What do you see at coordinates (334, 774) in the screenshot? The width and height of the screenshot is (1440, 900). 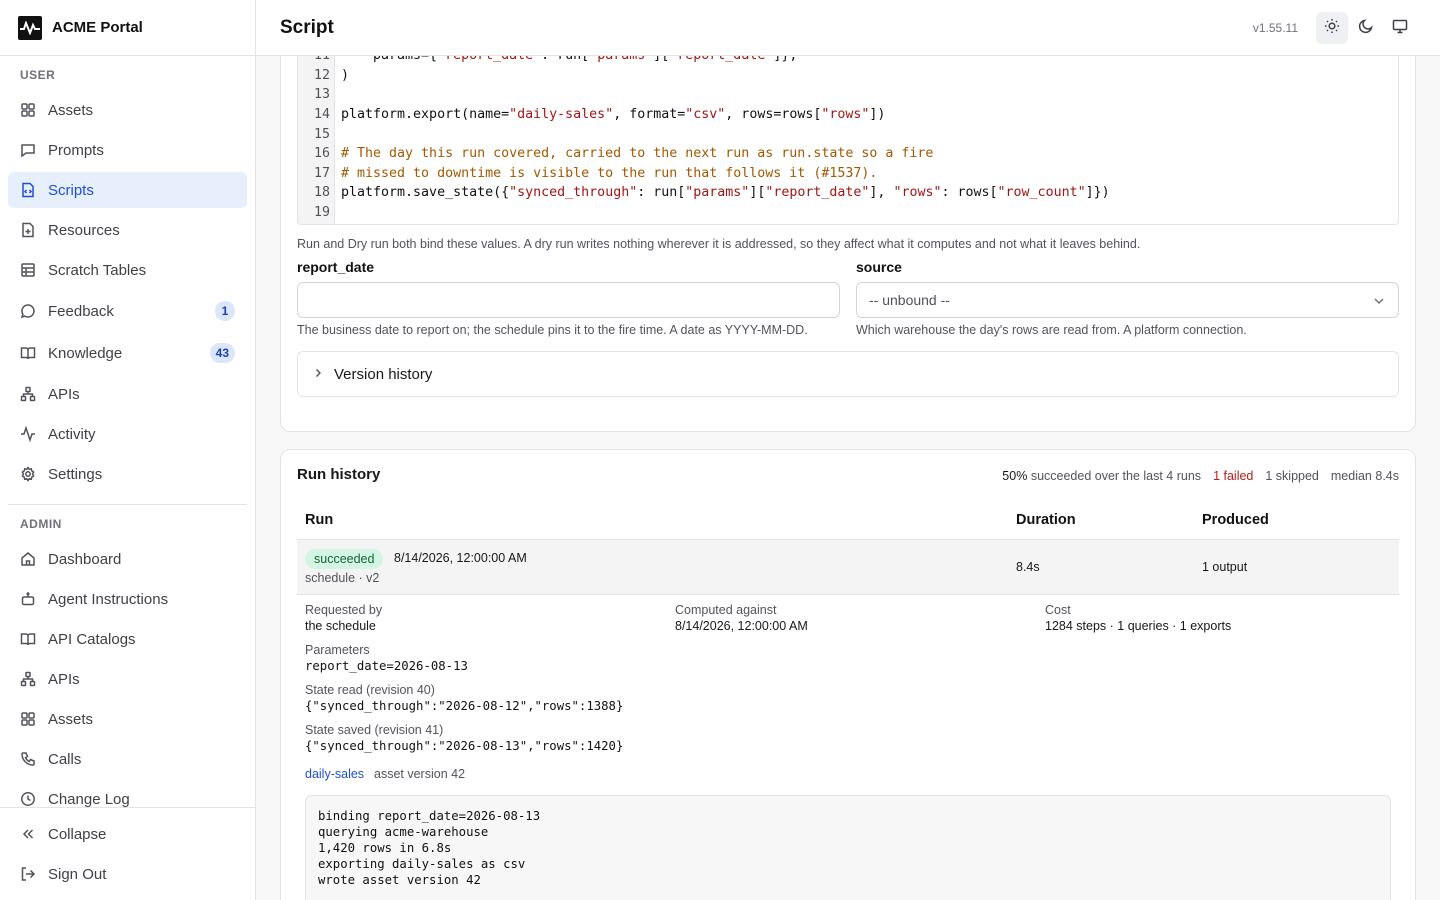 I see `asset-link: daily-sales` at bounding box center [334, 774].